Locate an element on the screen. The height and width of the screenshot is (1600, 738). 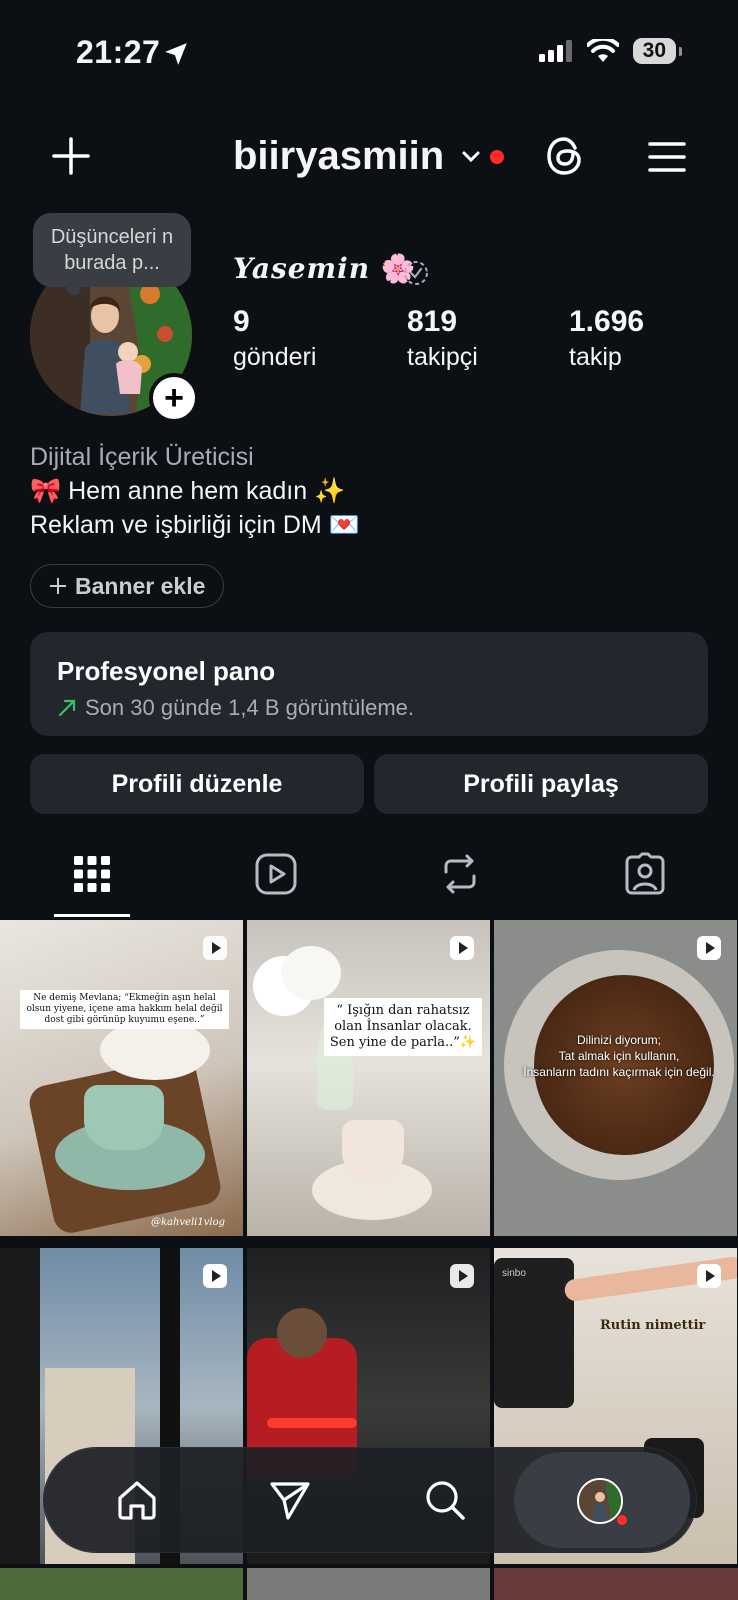
dashboard-subtitle-row: Son 30 günde 1,4 B görüntüleme. is located at coordinates (369, 708).